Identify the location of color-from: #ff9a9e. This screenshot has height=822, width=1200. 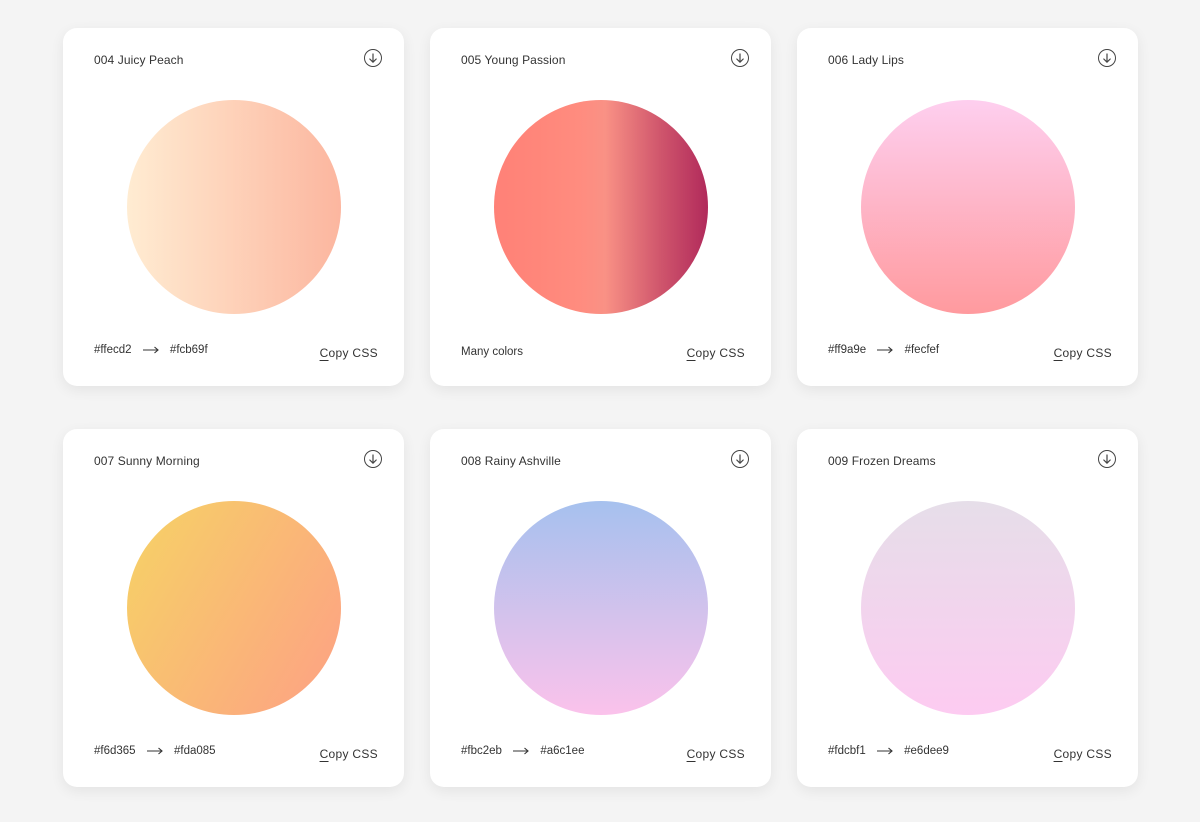
(847, 350).